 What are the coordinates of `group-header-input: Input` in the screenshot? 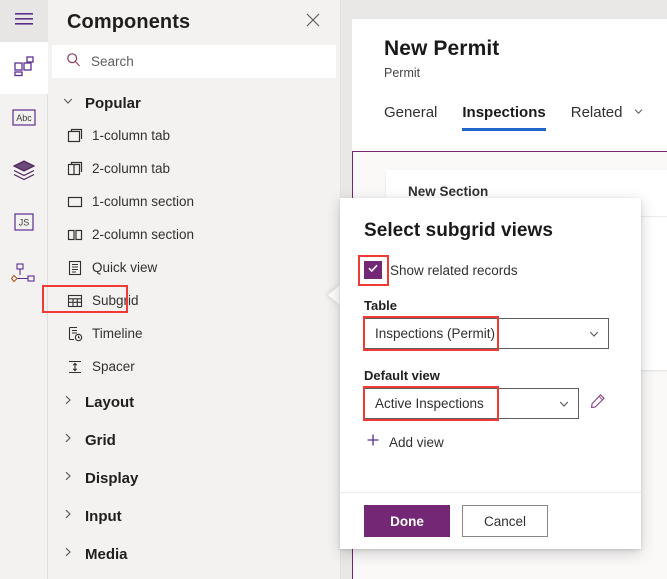 It's located at (194, 516).